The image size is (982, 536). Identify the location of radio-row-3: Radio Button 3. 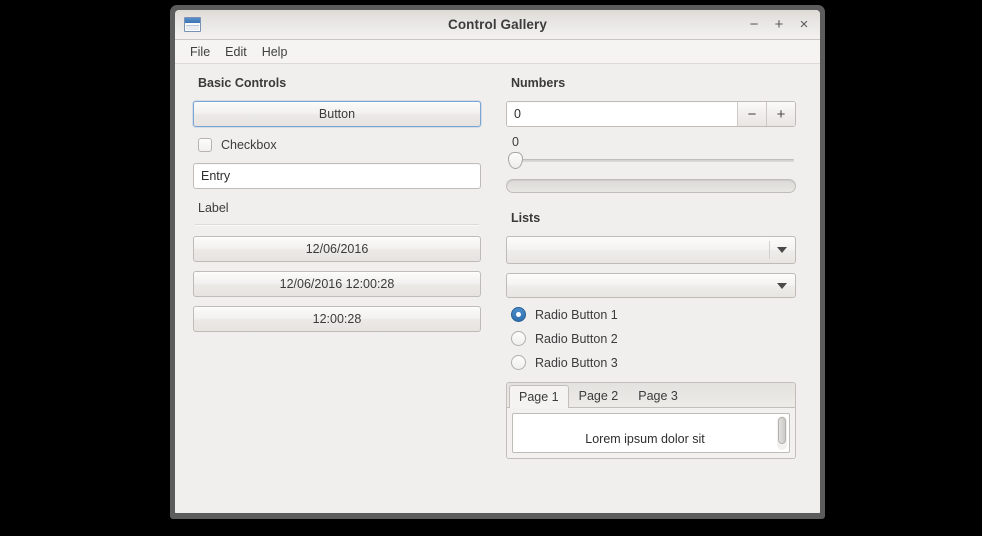
(651, 362).